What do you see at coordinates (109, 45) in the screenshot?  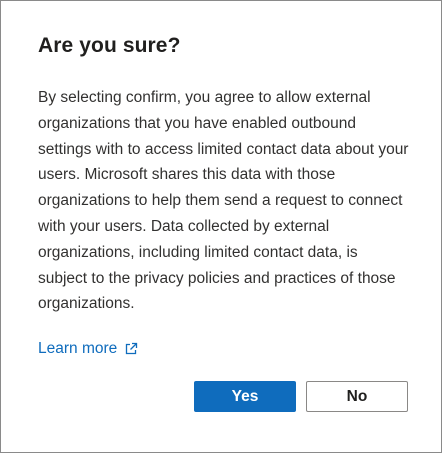 I see `dialog-title: Are you sure?` at bounding box center [109, 45].